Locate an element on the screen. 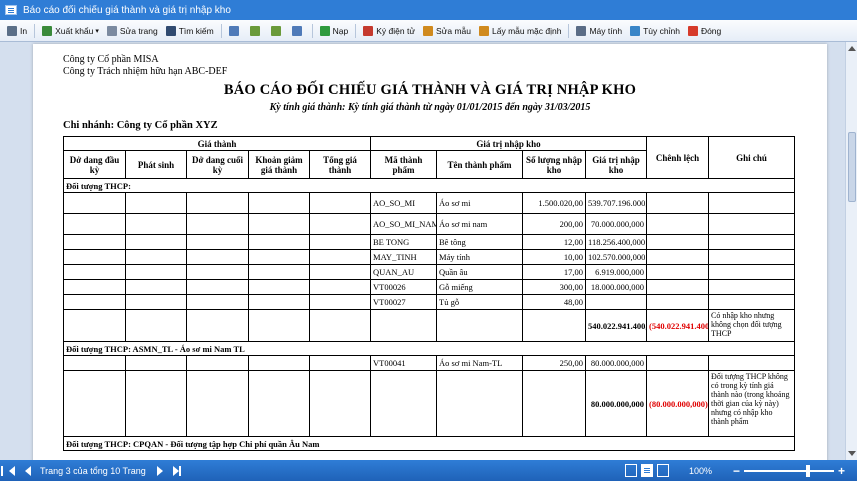  page-icon is located at coordinates (254, 30).